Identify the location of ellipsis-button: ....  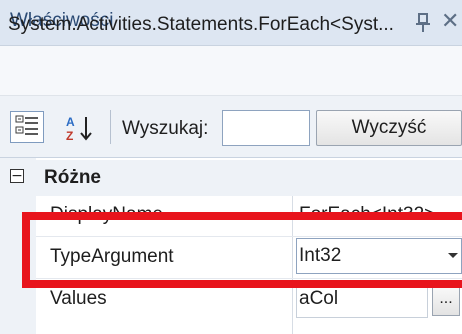
(446, 301).